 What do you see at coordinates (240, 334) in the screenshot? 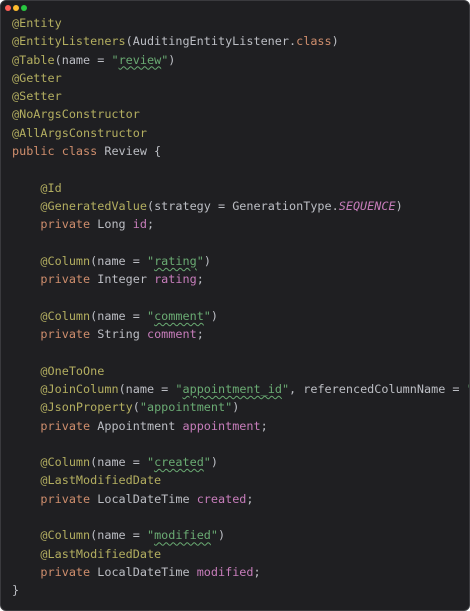
I see `code-line: private String comment;` at bounding box center [240, 334].